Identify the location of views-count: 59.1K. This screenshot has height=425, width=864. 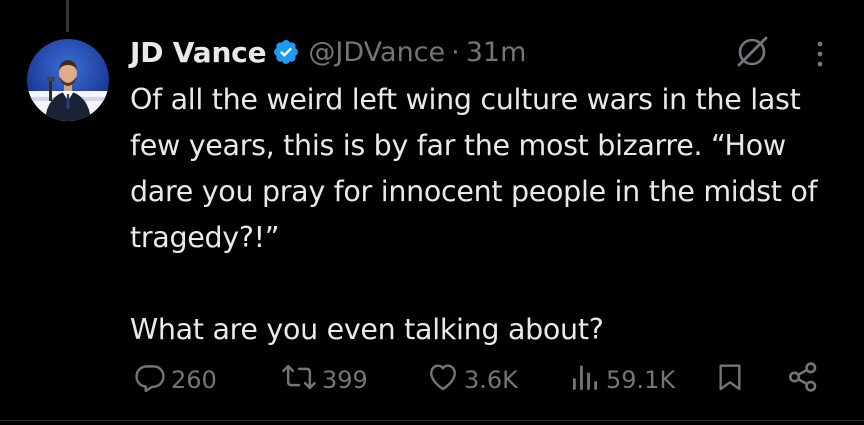
(641, 380).